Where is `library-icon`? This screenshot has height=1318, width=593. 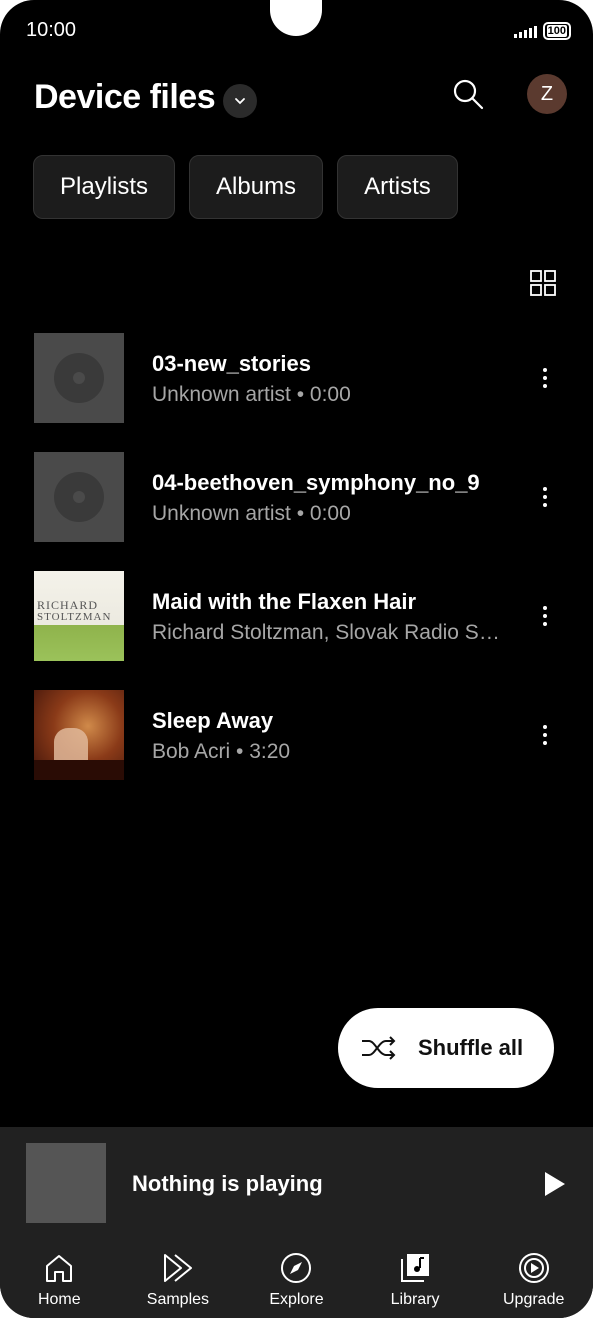
library-icon is located at coordinates (415, 1268).